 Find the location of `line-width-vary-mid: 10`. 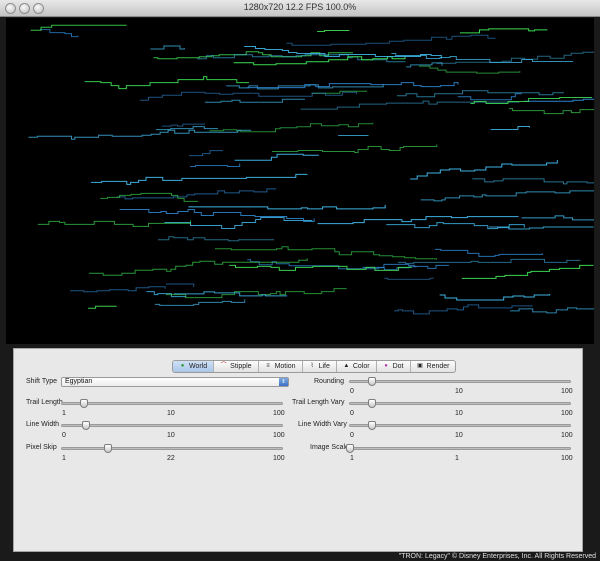

line-width-vary-mid: 10 is located at coordinates (459, 435).